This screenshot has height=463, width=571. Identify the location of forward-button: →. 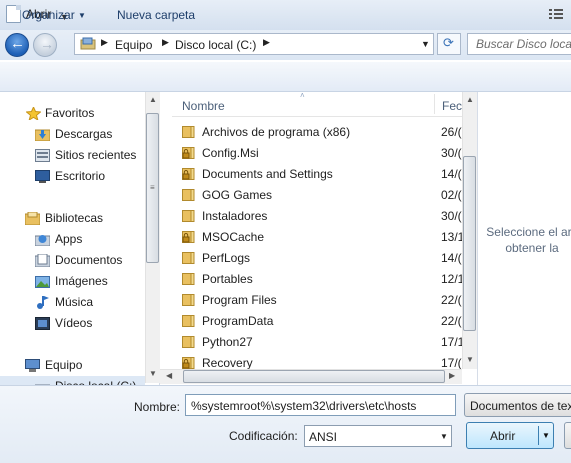
(45, 45).